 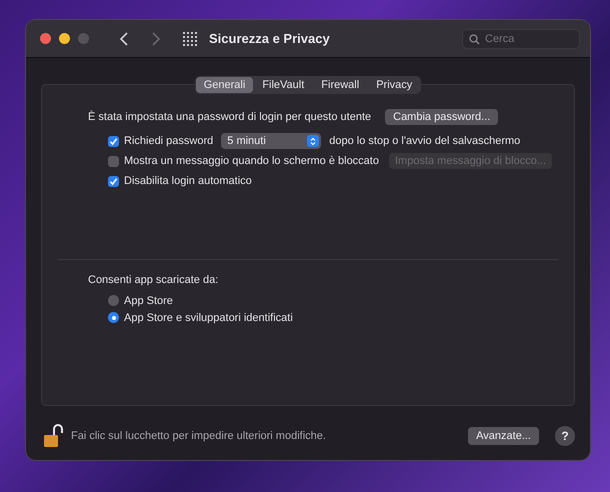 What do you see at coordinates (148, 300) in the screenshot?
I see `radio-label: App Store` at bounding box center [148, 300].